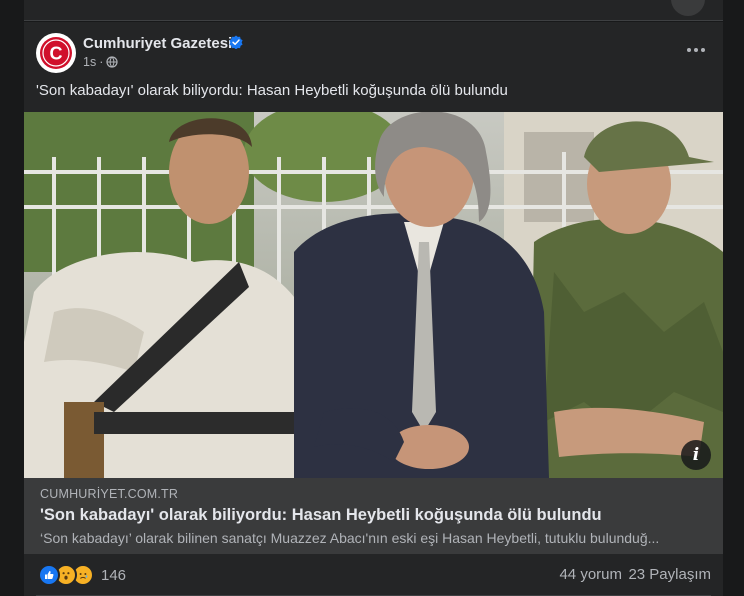  Describe the element at coordinates (113, 575) in the screenshot. I see `reaction-count: 146` at that location.